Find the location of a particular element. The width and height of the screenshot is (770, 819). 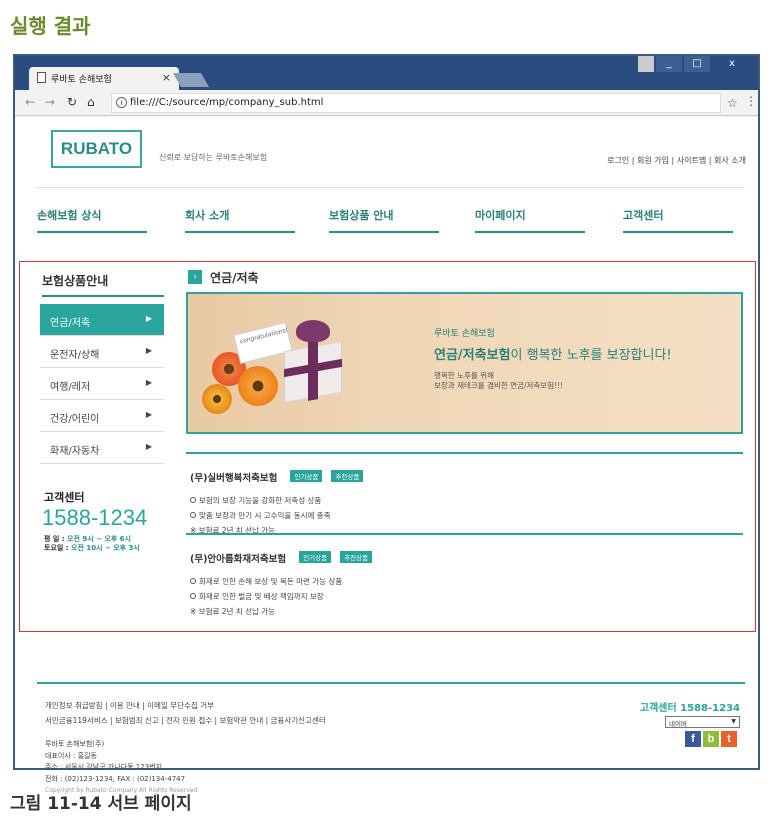

lnb-menu: 연금/저축 ▶ 운전자/상해 ▶ 여행/레저 ▶ 건강/어린이 ▶ 화재/자동차 is located at coordinates (102, 384).